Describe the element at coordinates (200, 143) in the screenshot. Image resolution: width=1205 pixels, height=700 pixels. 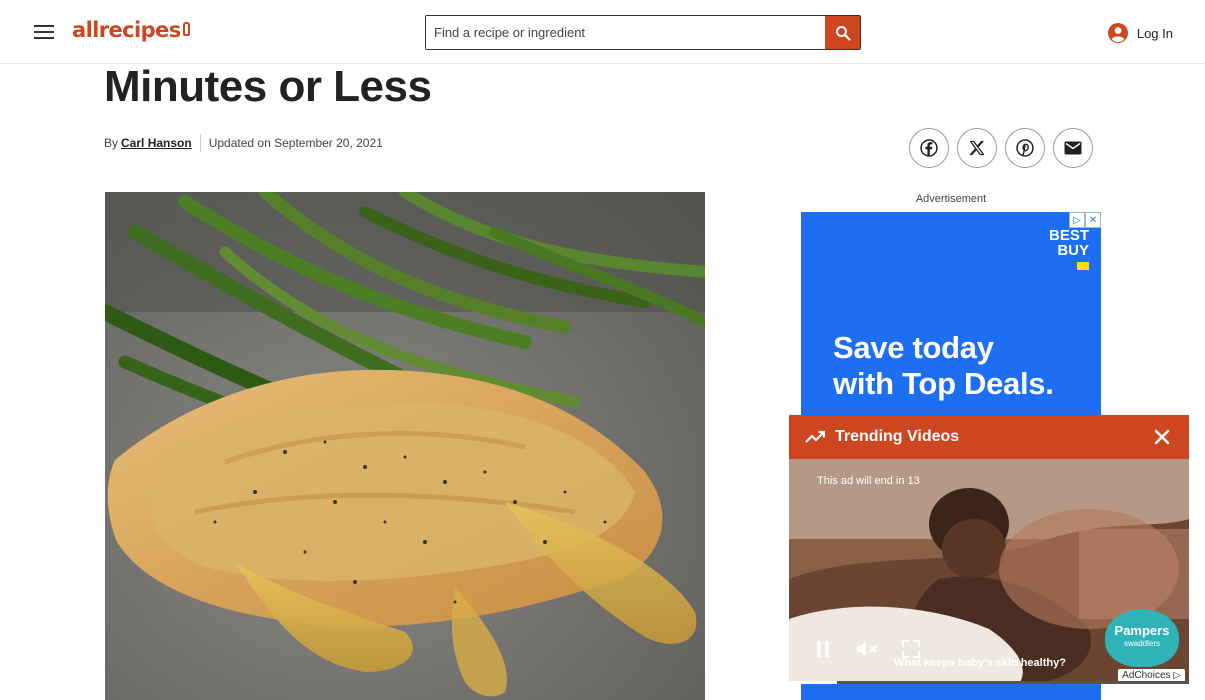
I see `byline-divider` at that location.